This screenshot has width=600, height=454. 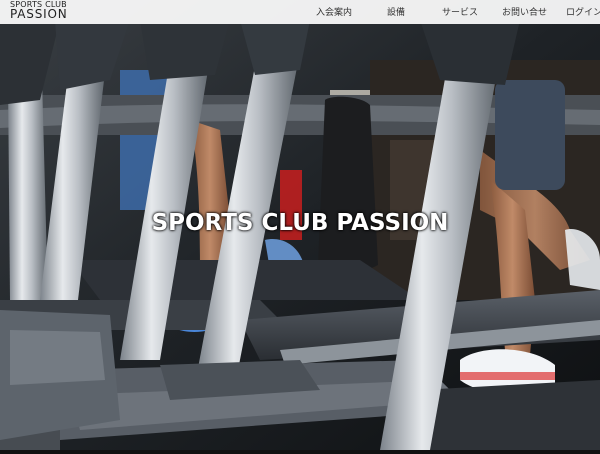 What do you see at coordinates (396, 11) in the screenshot?
I see `nav-item-facilities: 設備` at bounding box center [396, 11].